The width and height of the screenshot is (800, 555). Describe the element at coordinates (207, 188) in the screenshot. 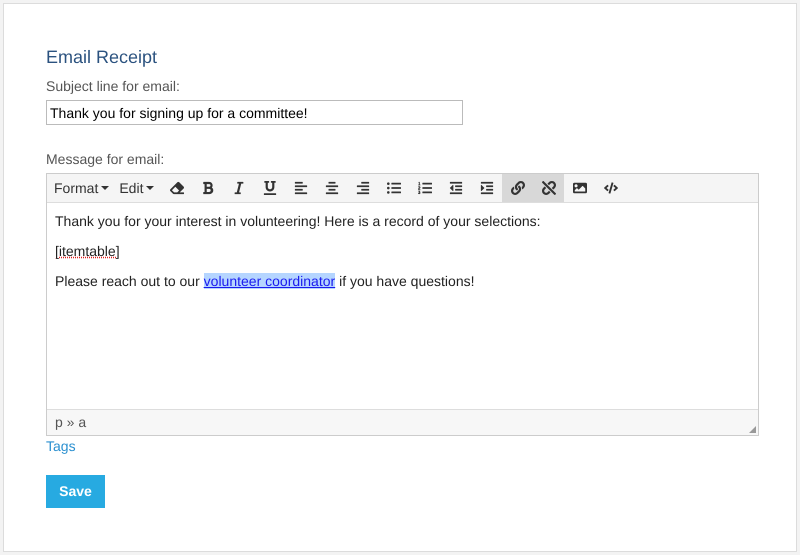

I see `bold-icon` at that location.